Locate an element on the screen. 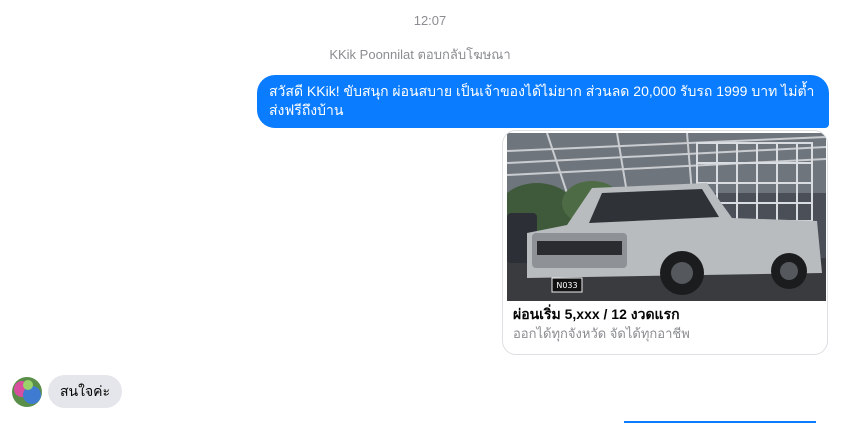  received-message-bubble: สนใจค่ะ is located at coordinates (85, 391).